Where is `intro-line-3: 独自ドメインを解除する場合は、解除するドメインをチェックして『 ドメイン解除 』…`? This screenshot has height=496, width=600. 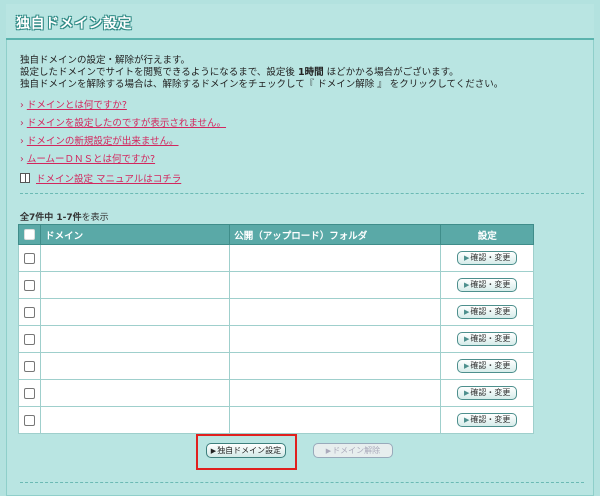
intro-line-3: 独自ドメインを解除する場合は、解除するドメインをチェックして『 ドメイン解除 』… is located at coordinates (262, 84).